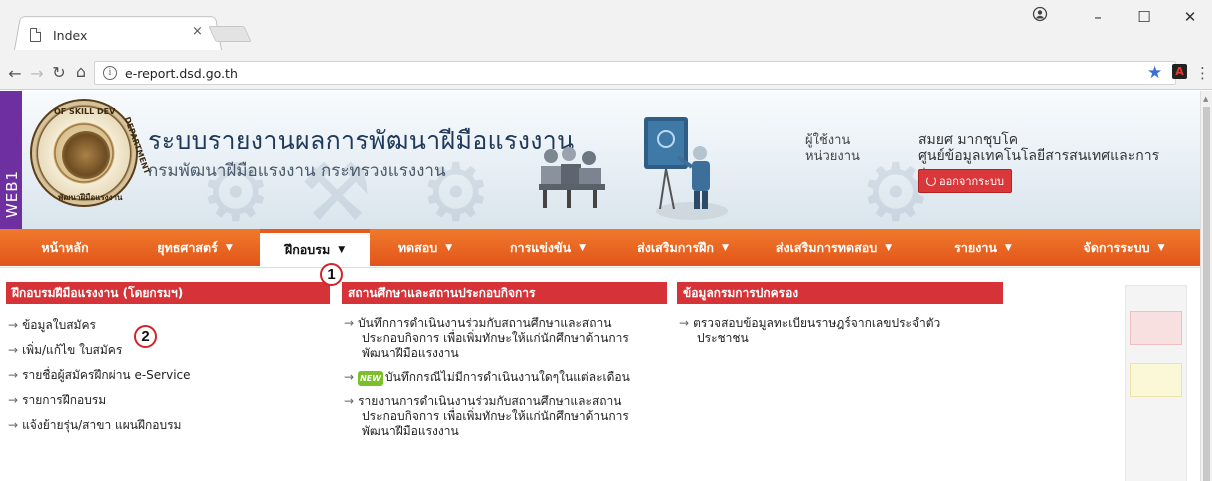 The image size is (1212, 481). What do you see at coordinates (971, 181) in the screenshot?
I see `logout-label: ออกจากระบบ` at bounding box center [971, 181].